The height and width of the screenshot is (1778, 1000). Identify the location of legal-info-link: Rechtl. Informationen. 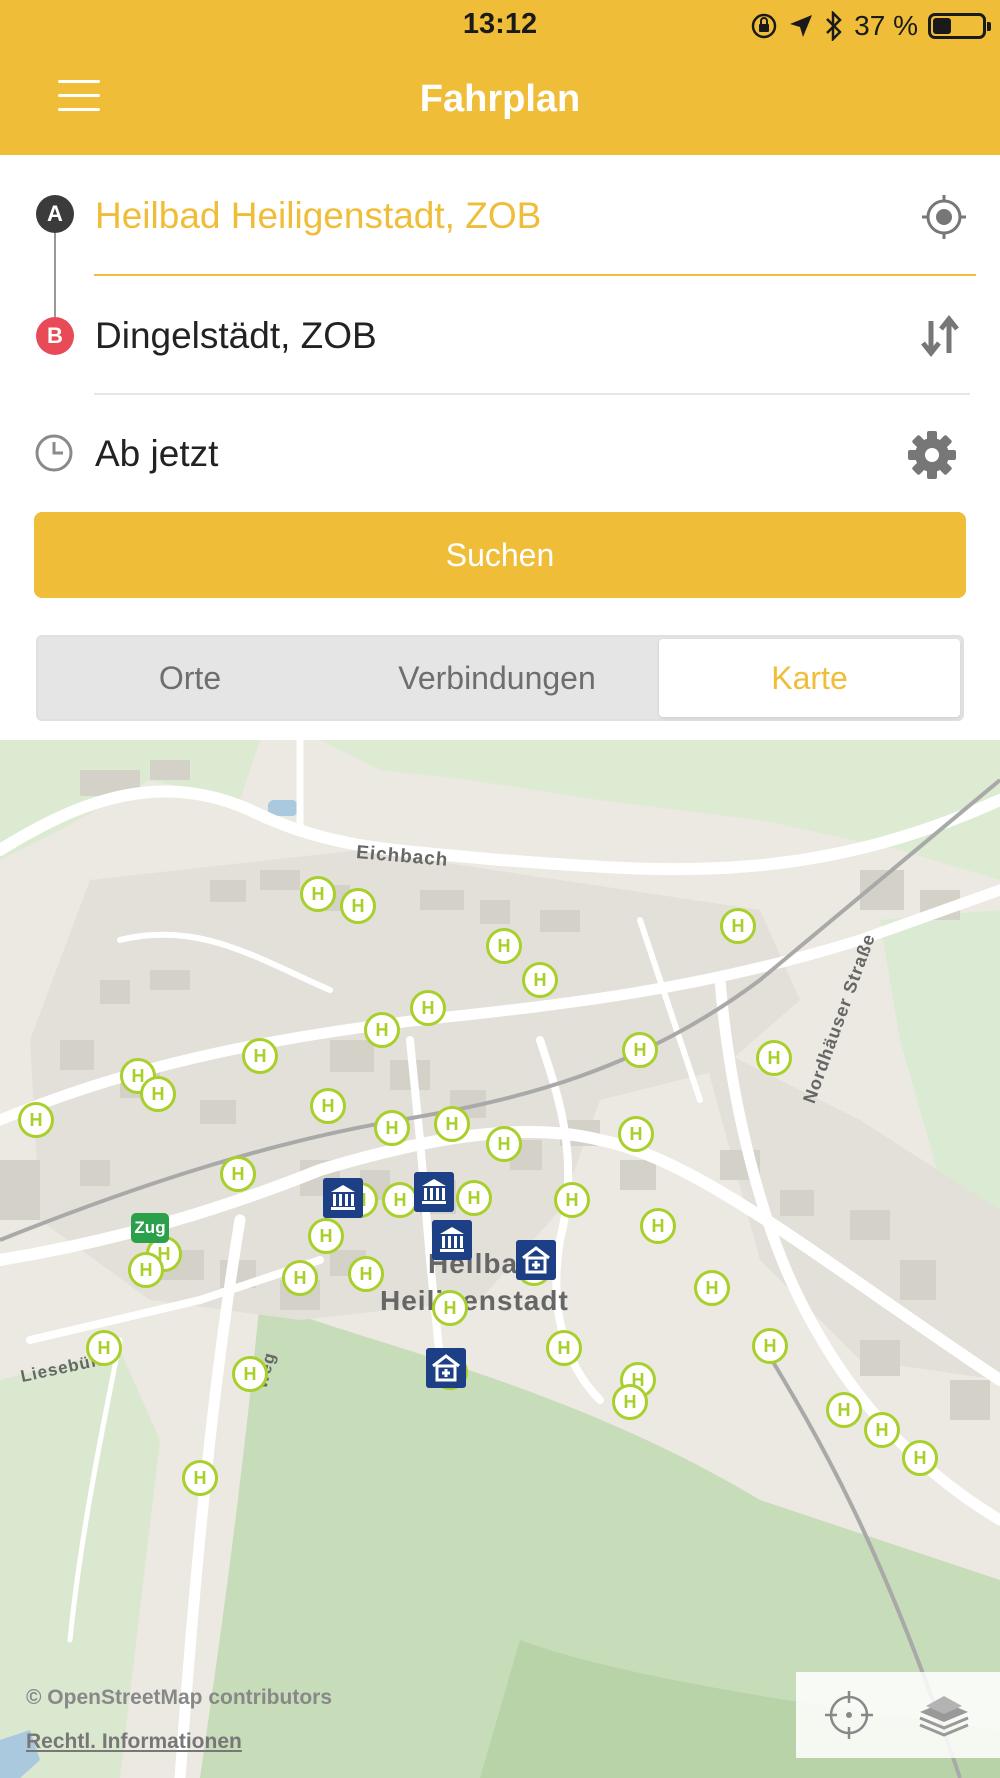
(134, 1742).